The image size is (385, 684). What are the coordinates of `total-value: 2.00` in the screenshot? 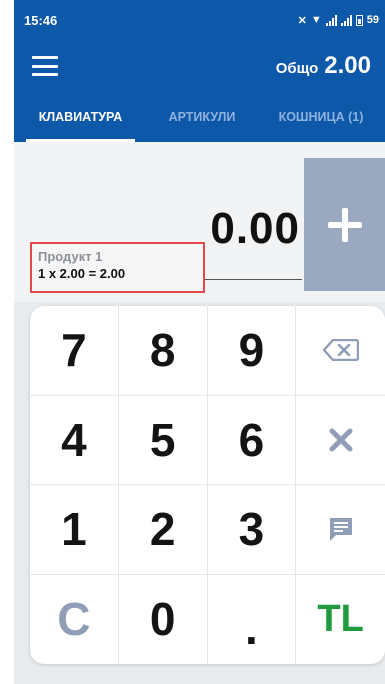 It's located at (347, 65).